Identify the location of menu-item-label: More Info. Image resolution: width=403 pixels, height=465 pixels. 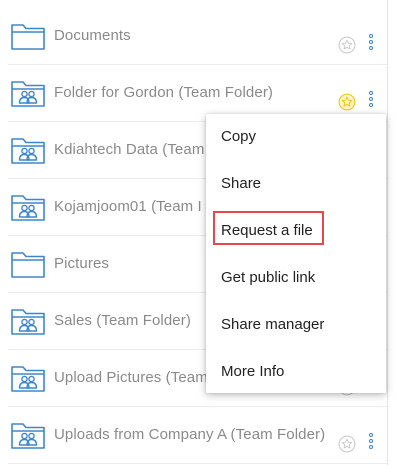
(253, 371).